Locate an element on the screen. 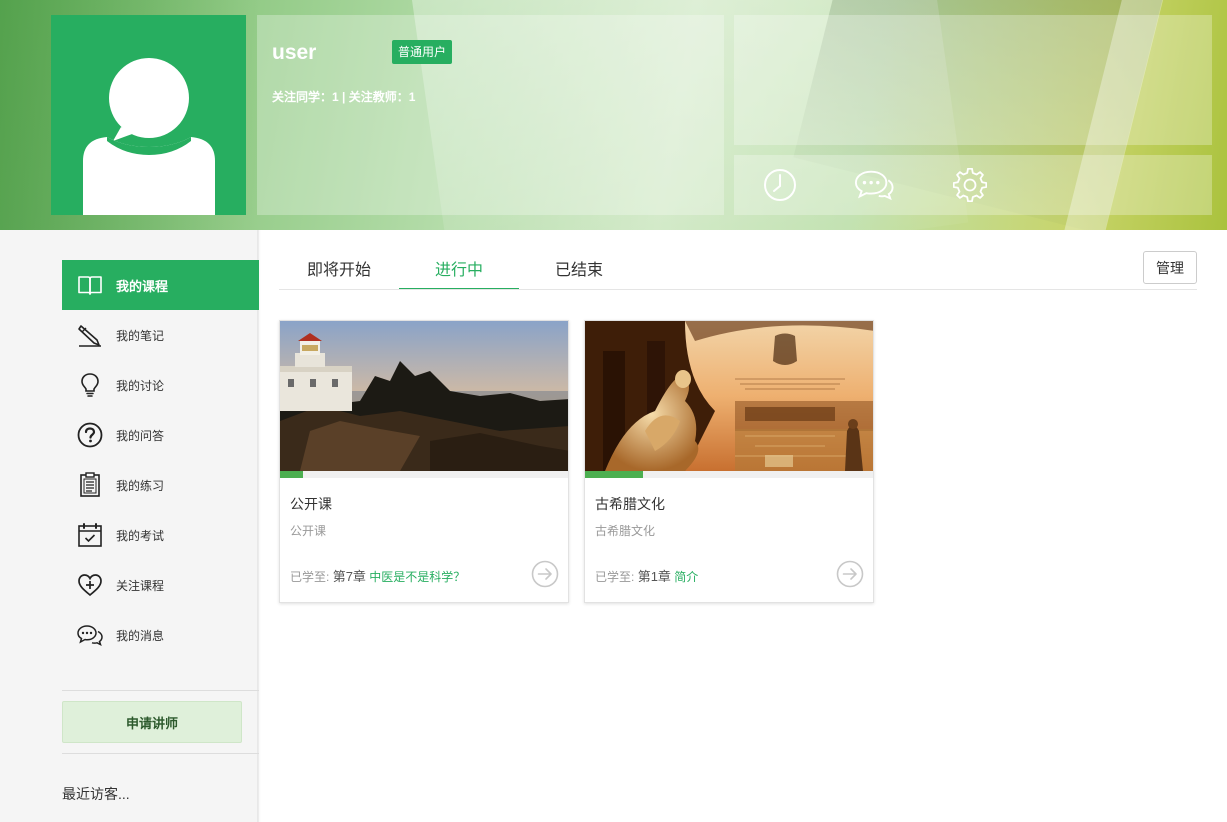 The image size is (1227, 822). tab-upcoming: 即将开始 is located at coordinates (339, 271).